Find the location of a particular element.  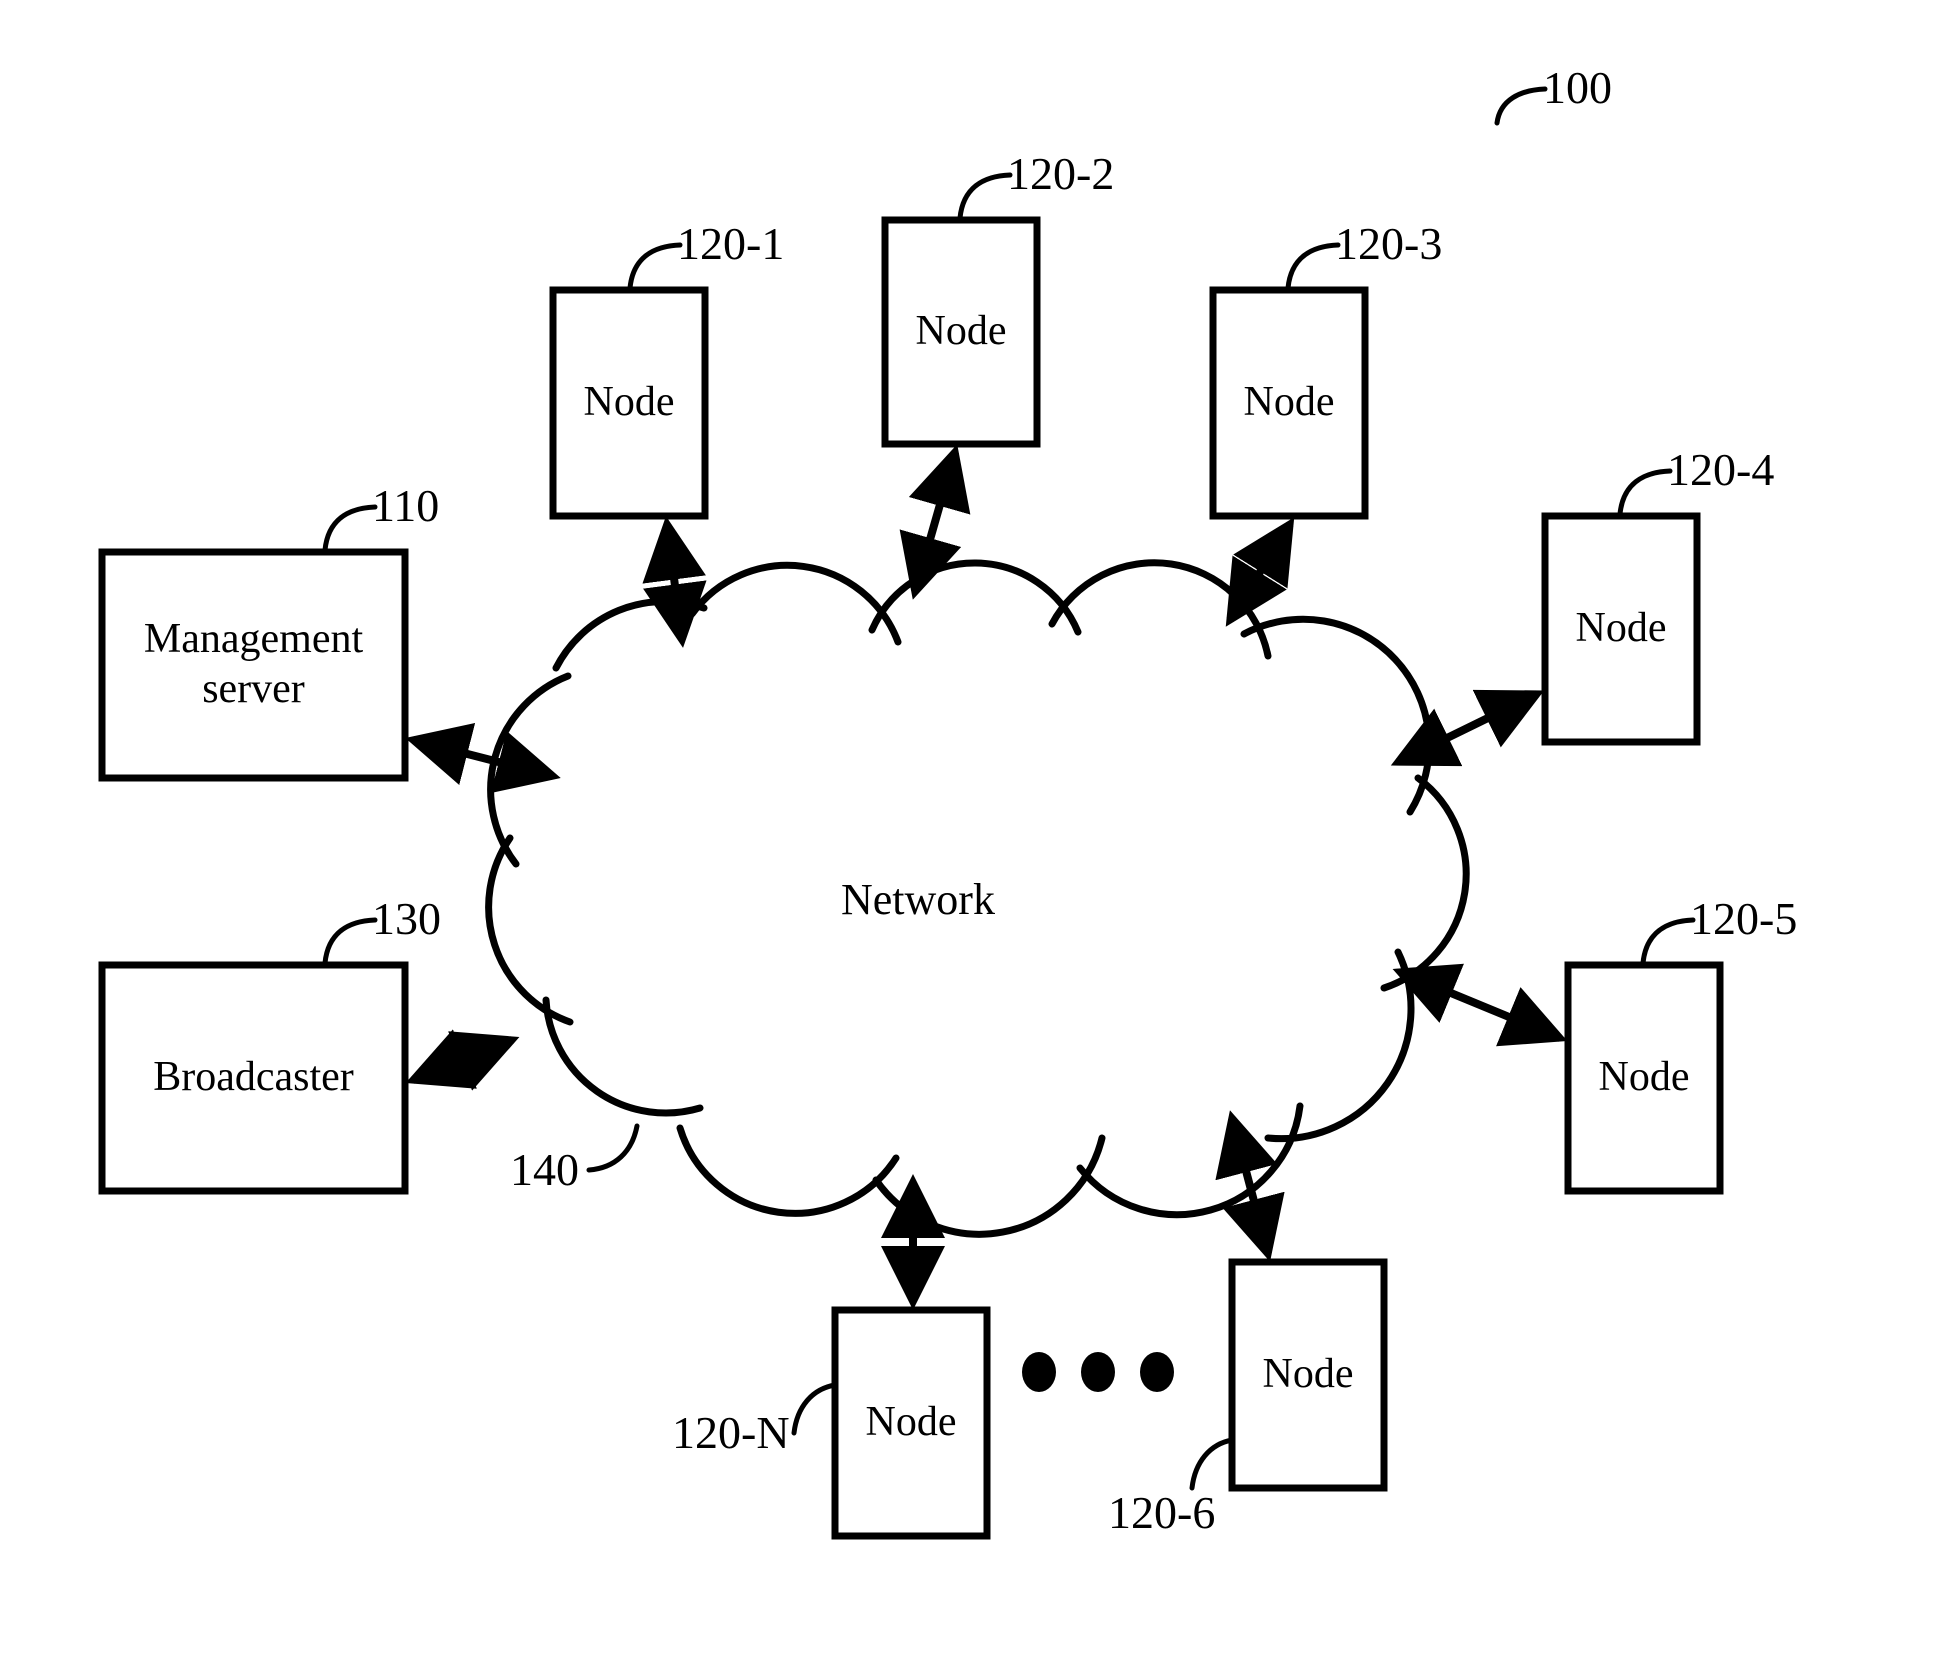

ellipsis-dots is located at coordinates (1098, 1372).